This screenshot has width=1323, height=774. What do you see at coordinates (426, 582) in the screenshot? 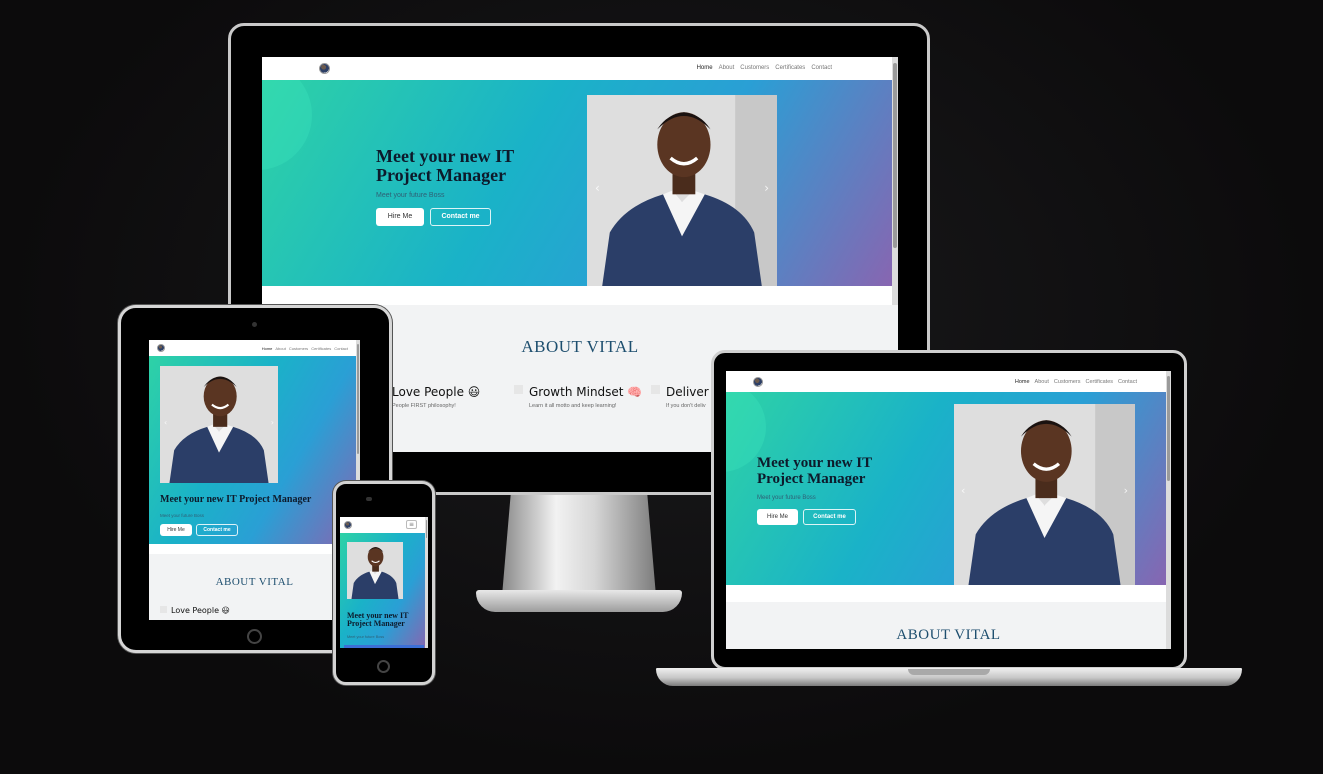
I see `phone-scrollbar` at bounding box center [426, 582].